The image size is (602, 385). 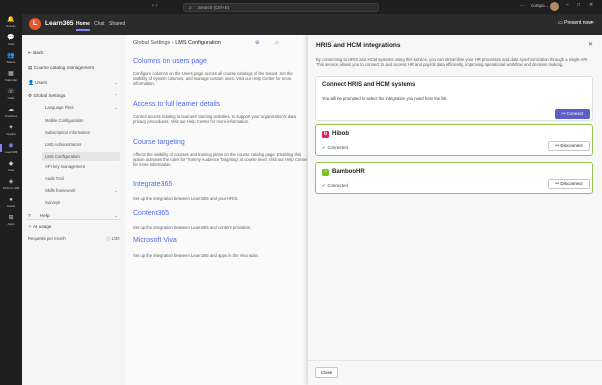 I want to click on search-icon: ⌕, so click(x=190, y=8).